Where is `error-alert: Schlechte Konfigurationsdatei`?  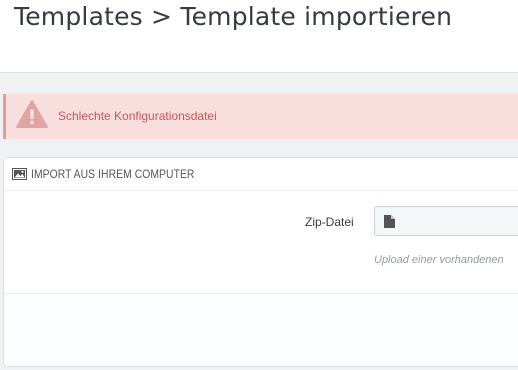
error-alert: Schlechte Konfigurationsdatei is located at coordinates (260, 116).